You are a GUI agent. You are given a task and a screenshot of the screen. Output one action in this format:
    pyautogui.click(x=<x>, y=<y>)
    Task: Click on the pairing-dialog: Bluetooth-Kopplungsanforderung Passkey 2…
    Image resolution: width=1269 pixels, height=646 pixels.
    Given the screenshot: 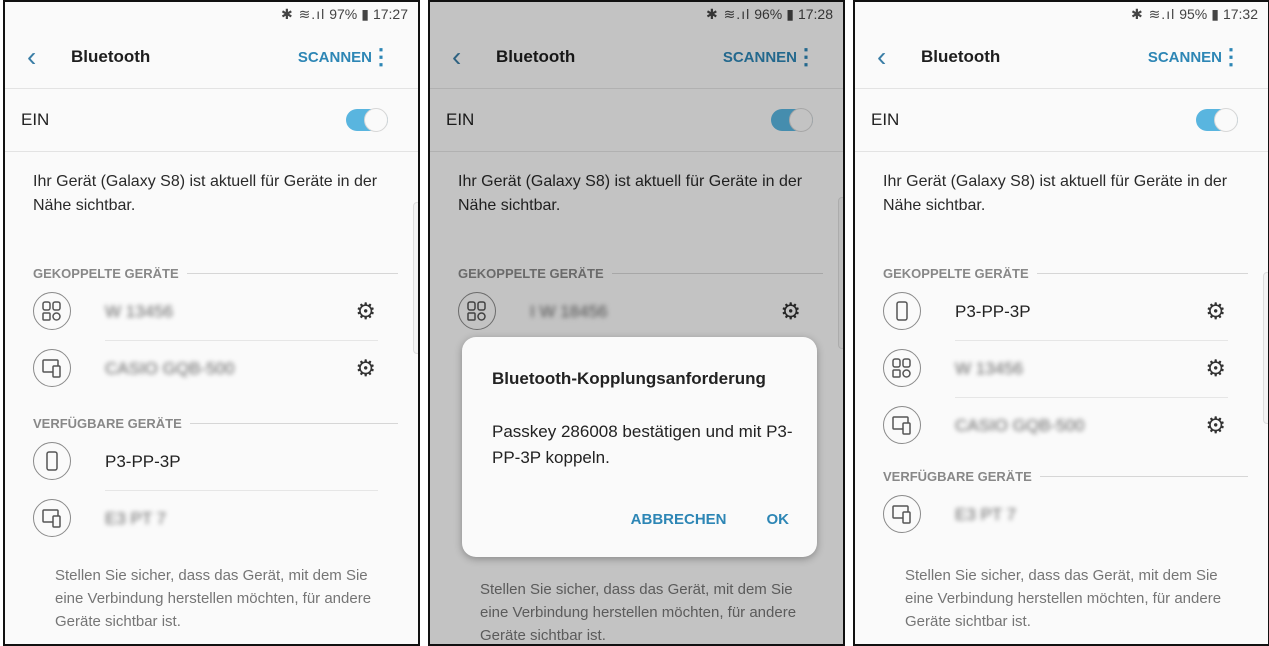 What is the action you would take?
    pyautogui.click(x=639, y=447)
    